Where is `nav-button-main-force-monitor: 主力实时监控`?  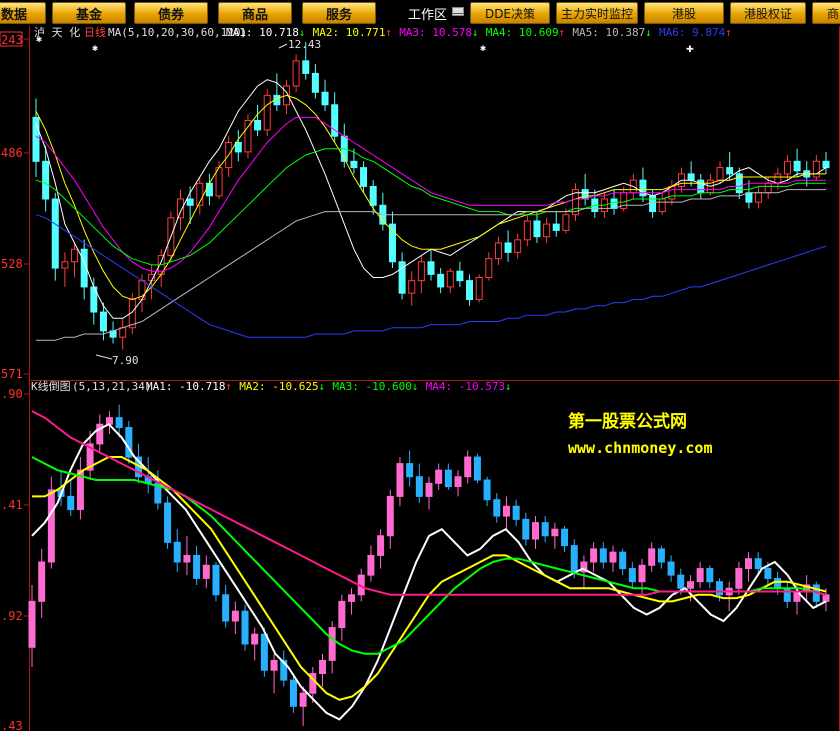
nav-button-main-force-monitor: 主力实时监控 is located at coordinates (597, 13).